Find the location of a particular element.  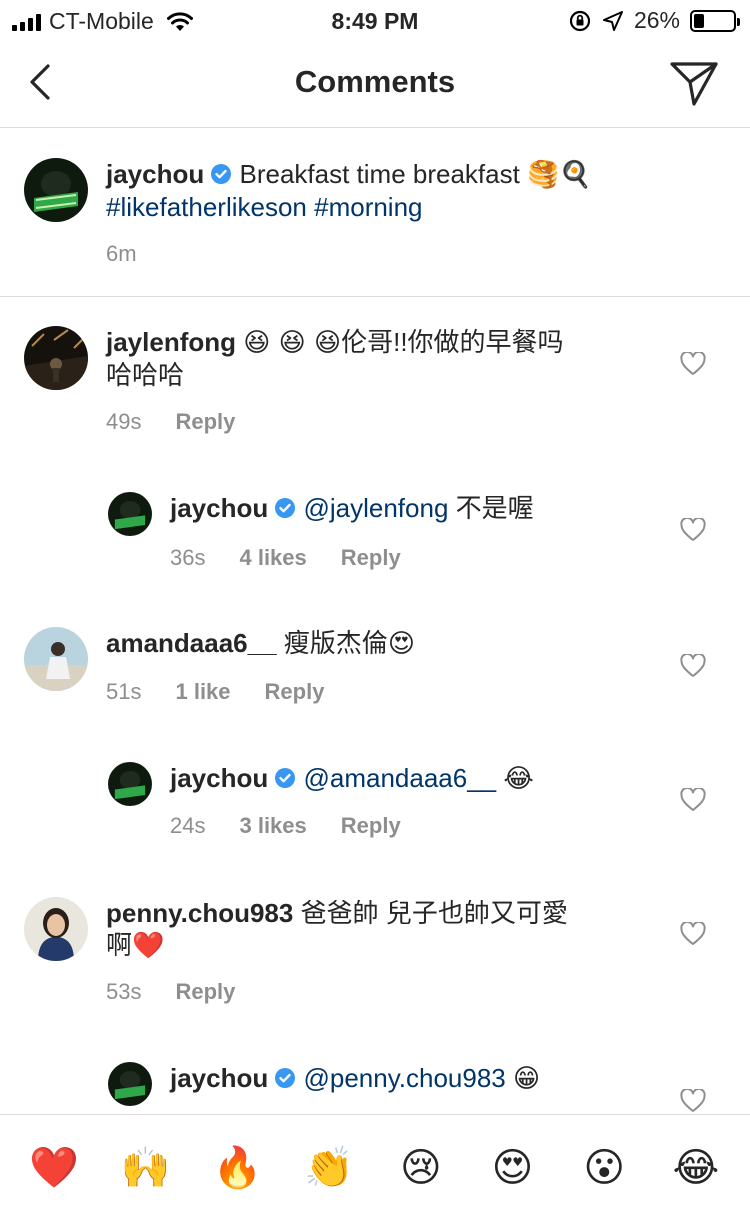

comment-meta: 51s 1 like Reply is located at coordinates (215, 692).